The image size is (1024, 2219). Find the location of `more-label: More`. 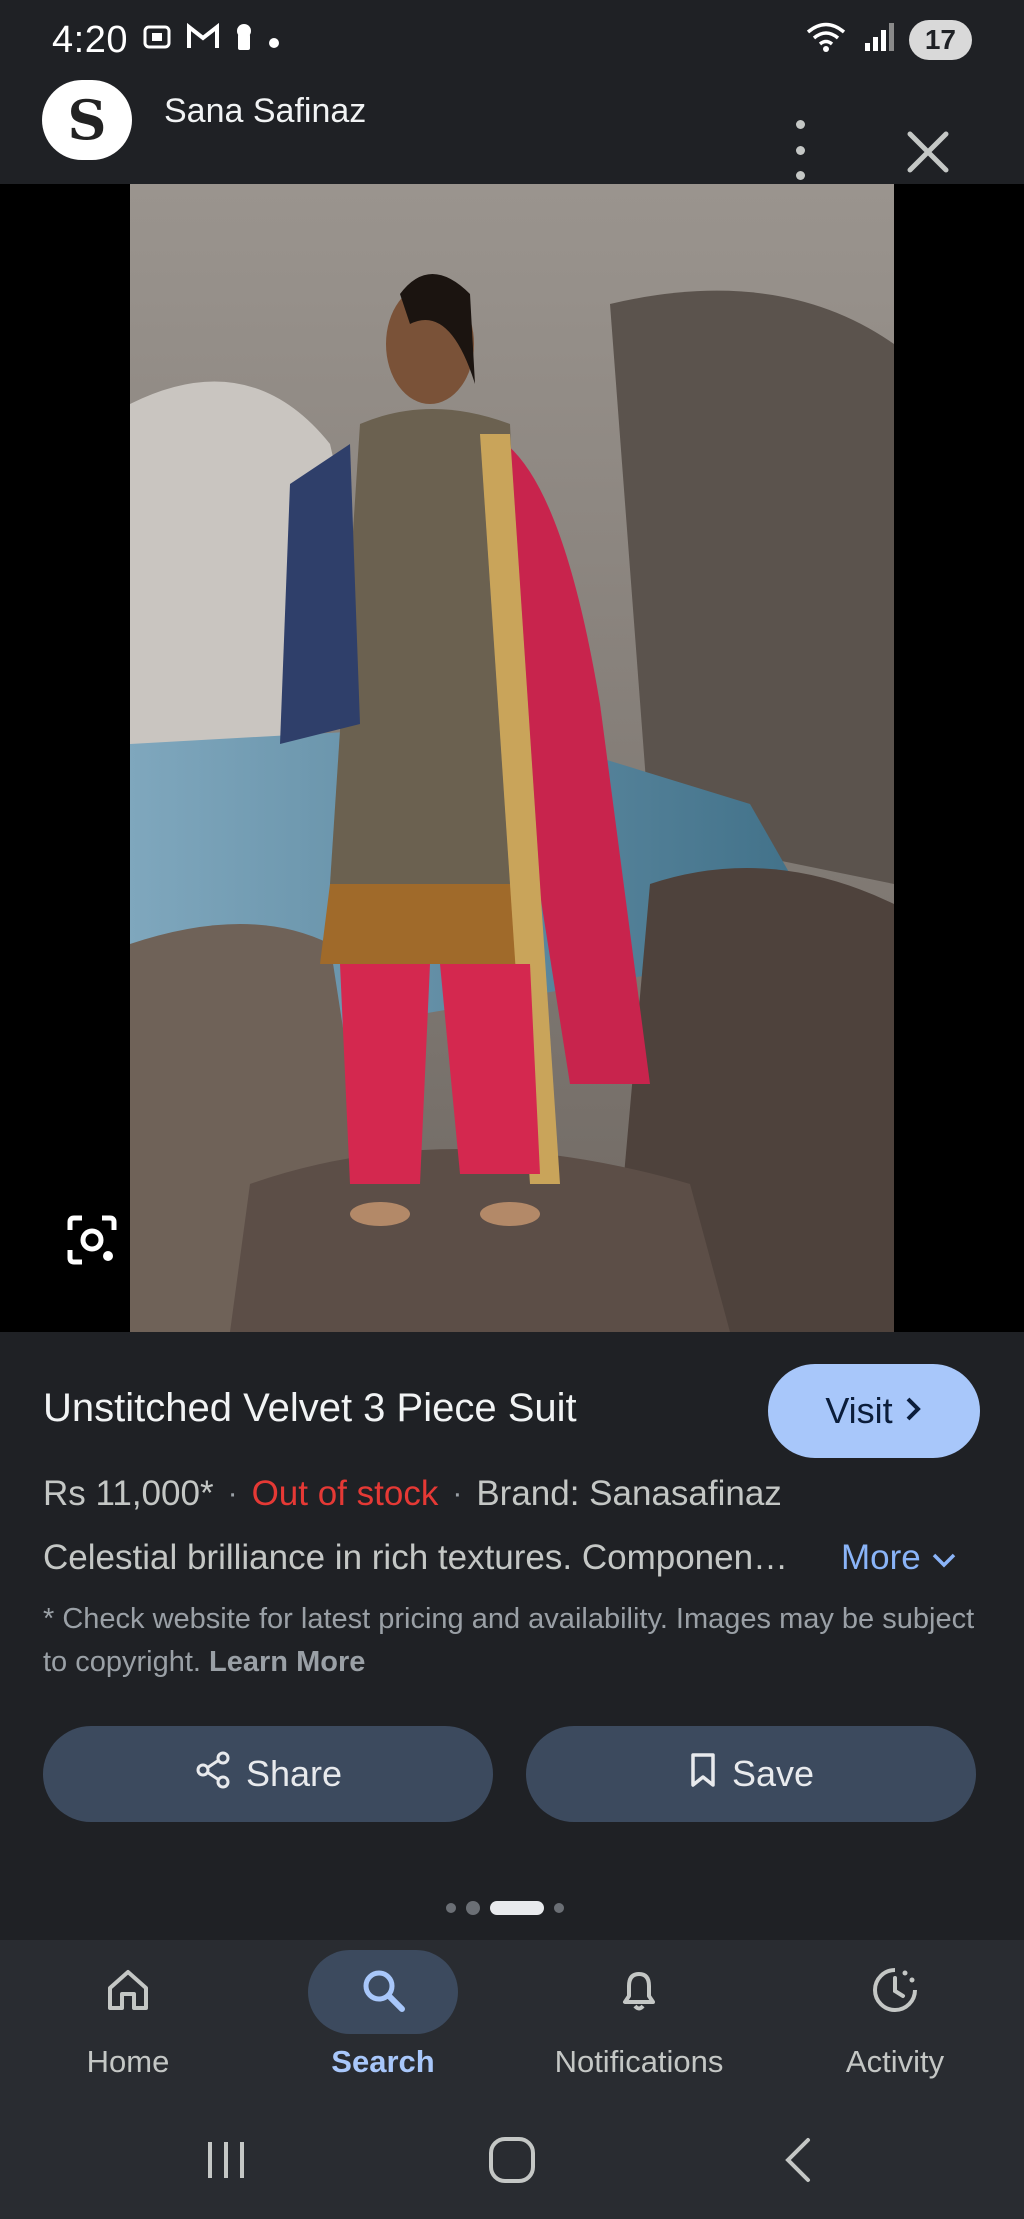

more-label: More is located at coordinates (881, 1557).